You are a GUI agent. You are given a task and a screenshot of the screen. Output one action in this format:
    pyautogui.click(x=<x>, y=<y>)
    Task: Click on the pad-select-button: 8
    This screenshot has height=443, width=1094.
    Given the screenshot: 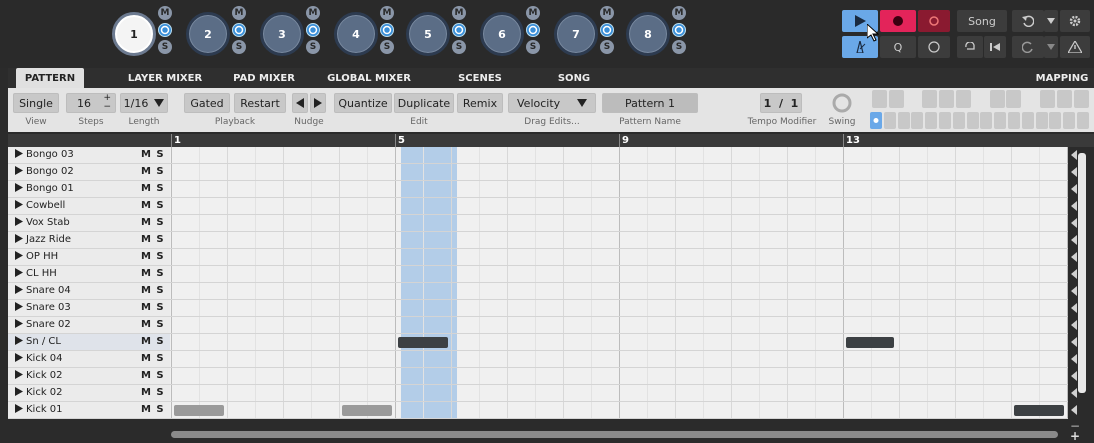 What is the action you would take?
    pyautogui.click(x=648, y=34)
    